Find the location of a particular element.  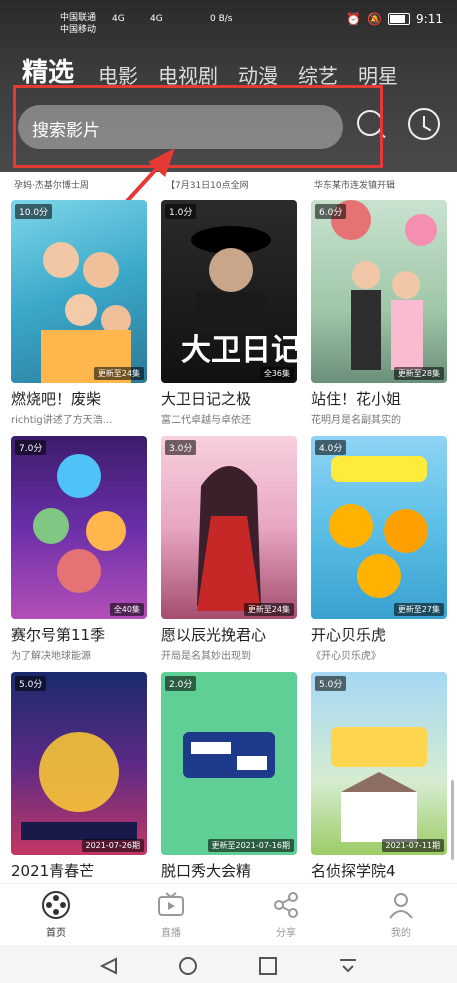

highlight-box is located at coordinates (198, 126).